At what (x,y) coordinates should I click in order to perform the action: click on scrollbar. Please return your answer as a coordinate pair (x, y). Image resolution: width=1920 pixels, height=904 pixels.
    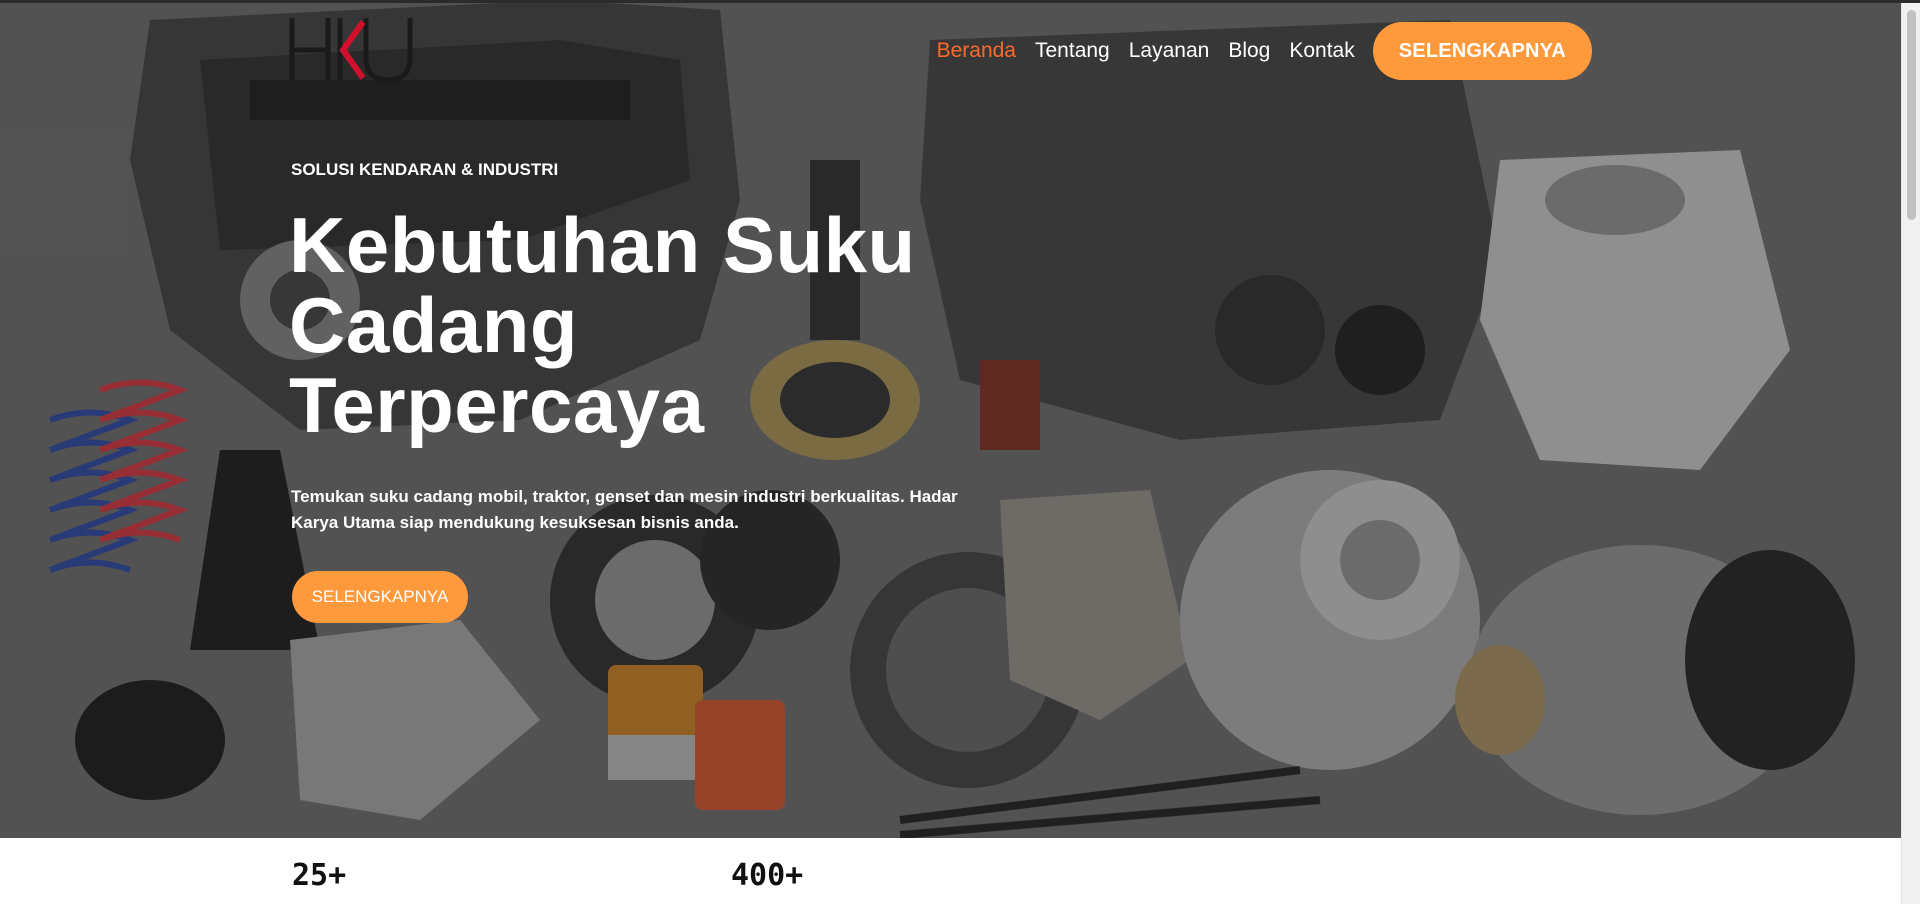
    Looking at the image, I should click on (1910, 452).